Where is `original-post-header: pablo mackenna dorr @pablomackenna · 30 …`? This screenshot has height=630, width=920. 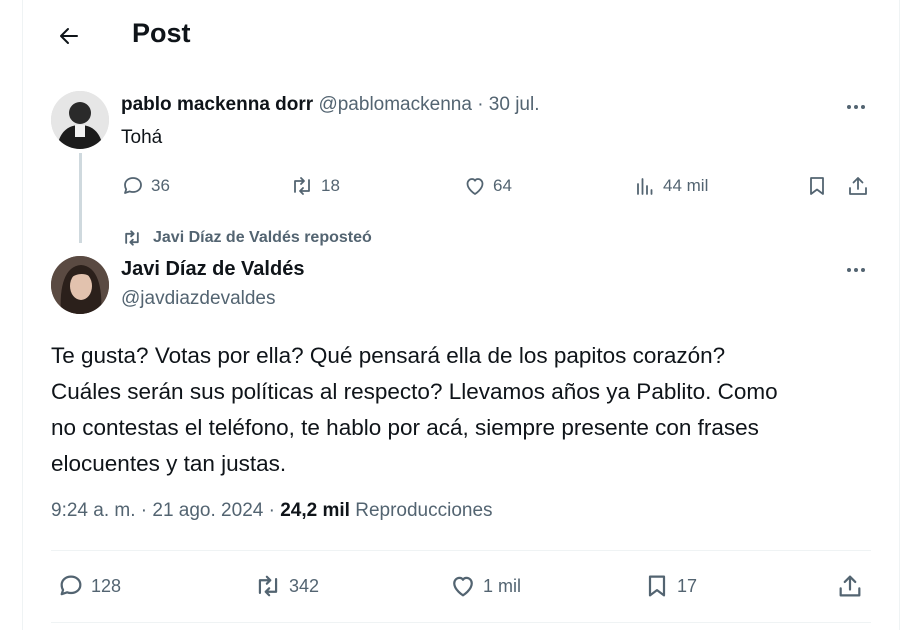 original-post-header: pablo mackenna dorr @pablomackenna · 30 … is located at coordinates (330, 105).